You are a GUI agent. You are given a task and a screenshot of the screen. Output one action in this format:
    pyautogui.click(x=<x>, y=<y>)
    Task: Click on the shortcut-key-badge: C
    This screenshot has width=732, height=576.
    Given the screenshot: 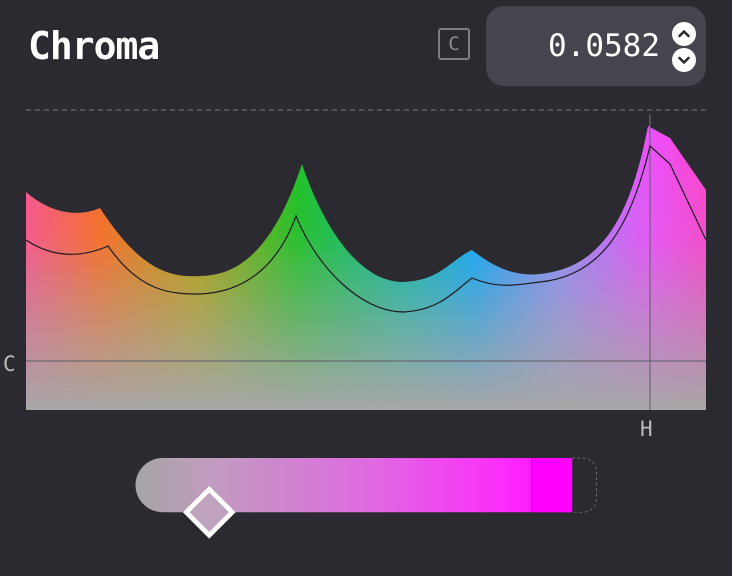 What is the action you would take?
    pyautogui.click(x=454, y=44)
    